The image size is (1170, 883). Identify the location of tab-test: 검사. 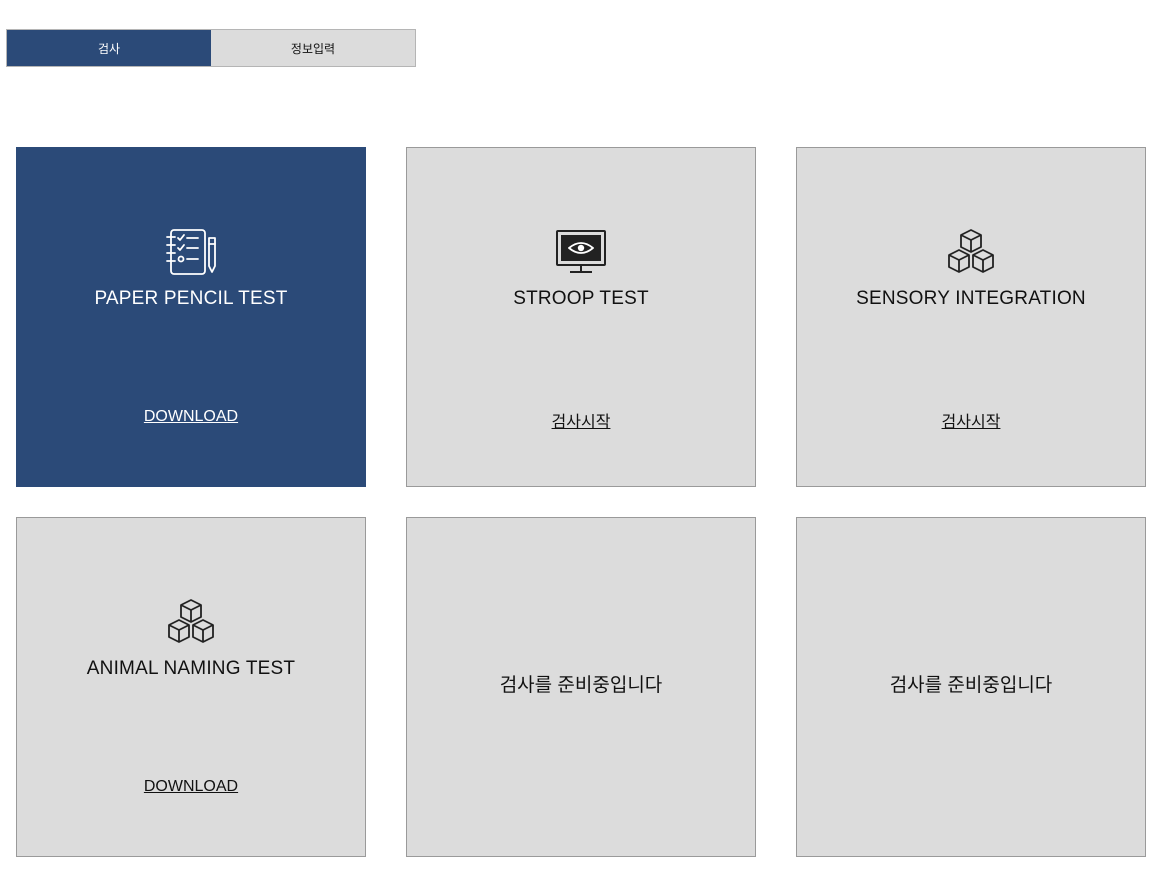
(109, 48).